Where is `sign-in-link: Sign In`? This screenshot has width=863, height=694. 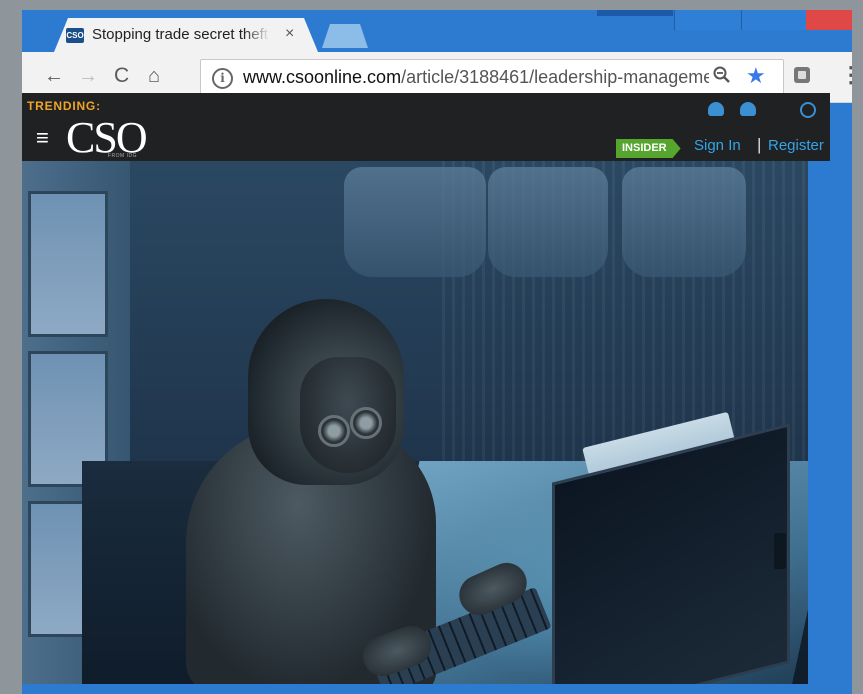
sign-in-link: Sign In is located at coordinates (717, 145).